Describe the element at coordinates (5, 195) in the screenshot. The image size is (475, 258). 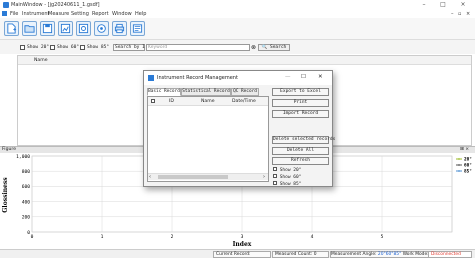
I see `y-axis-label: Glossiness` at that location.